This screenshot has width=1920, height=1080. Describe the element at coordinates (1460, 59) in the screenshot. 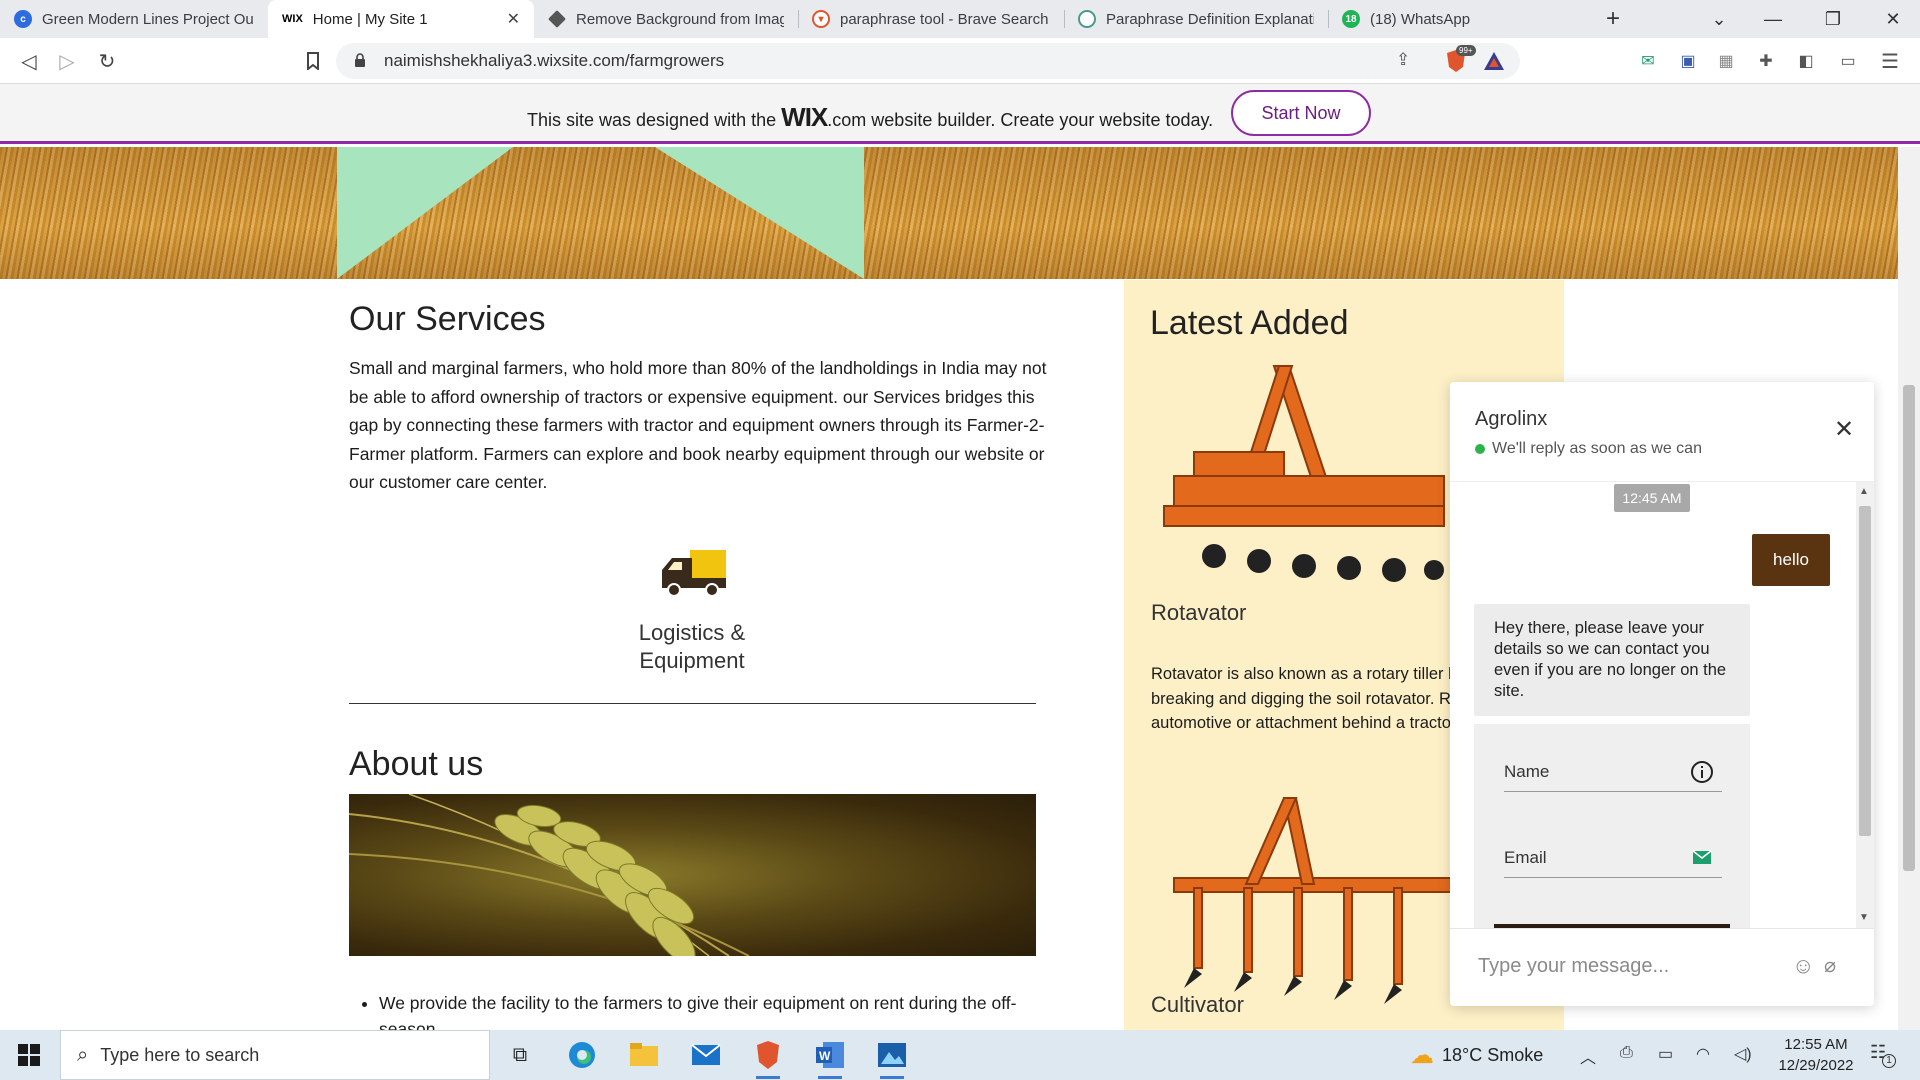

I see `brave-shields-icon: 99+` at that location.